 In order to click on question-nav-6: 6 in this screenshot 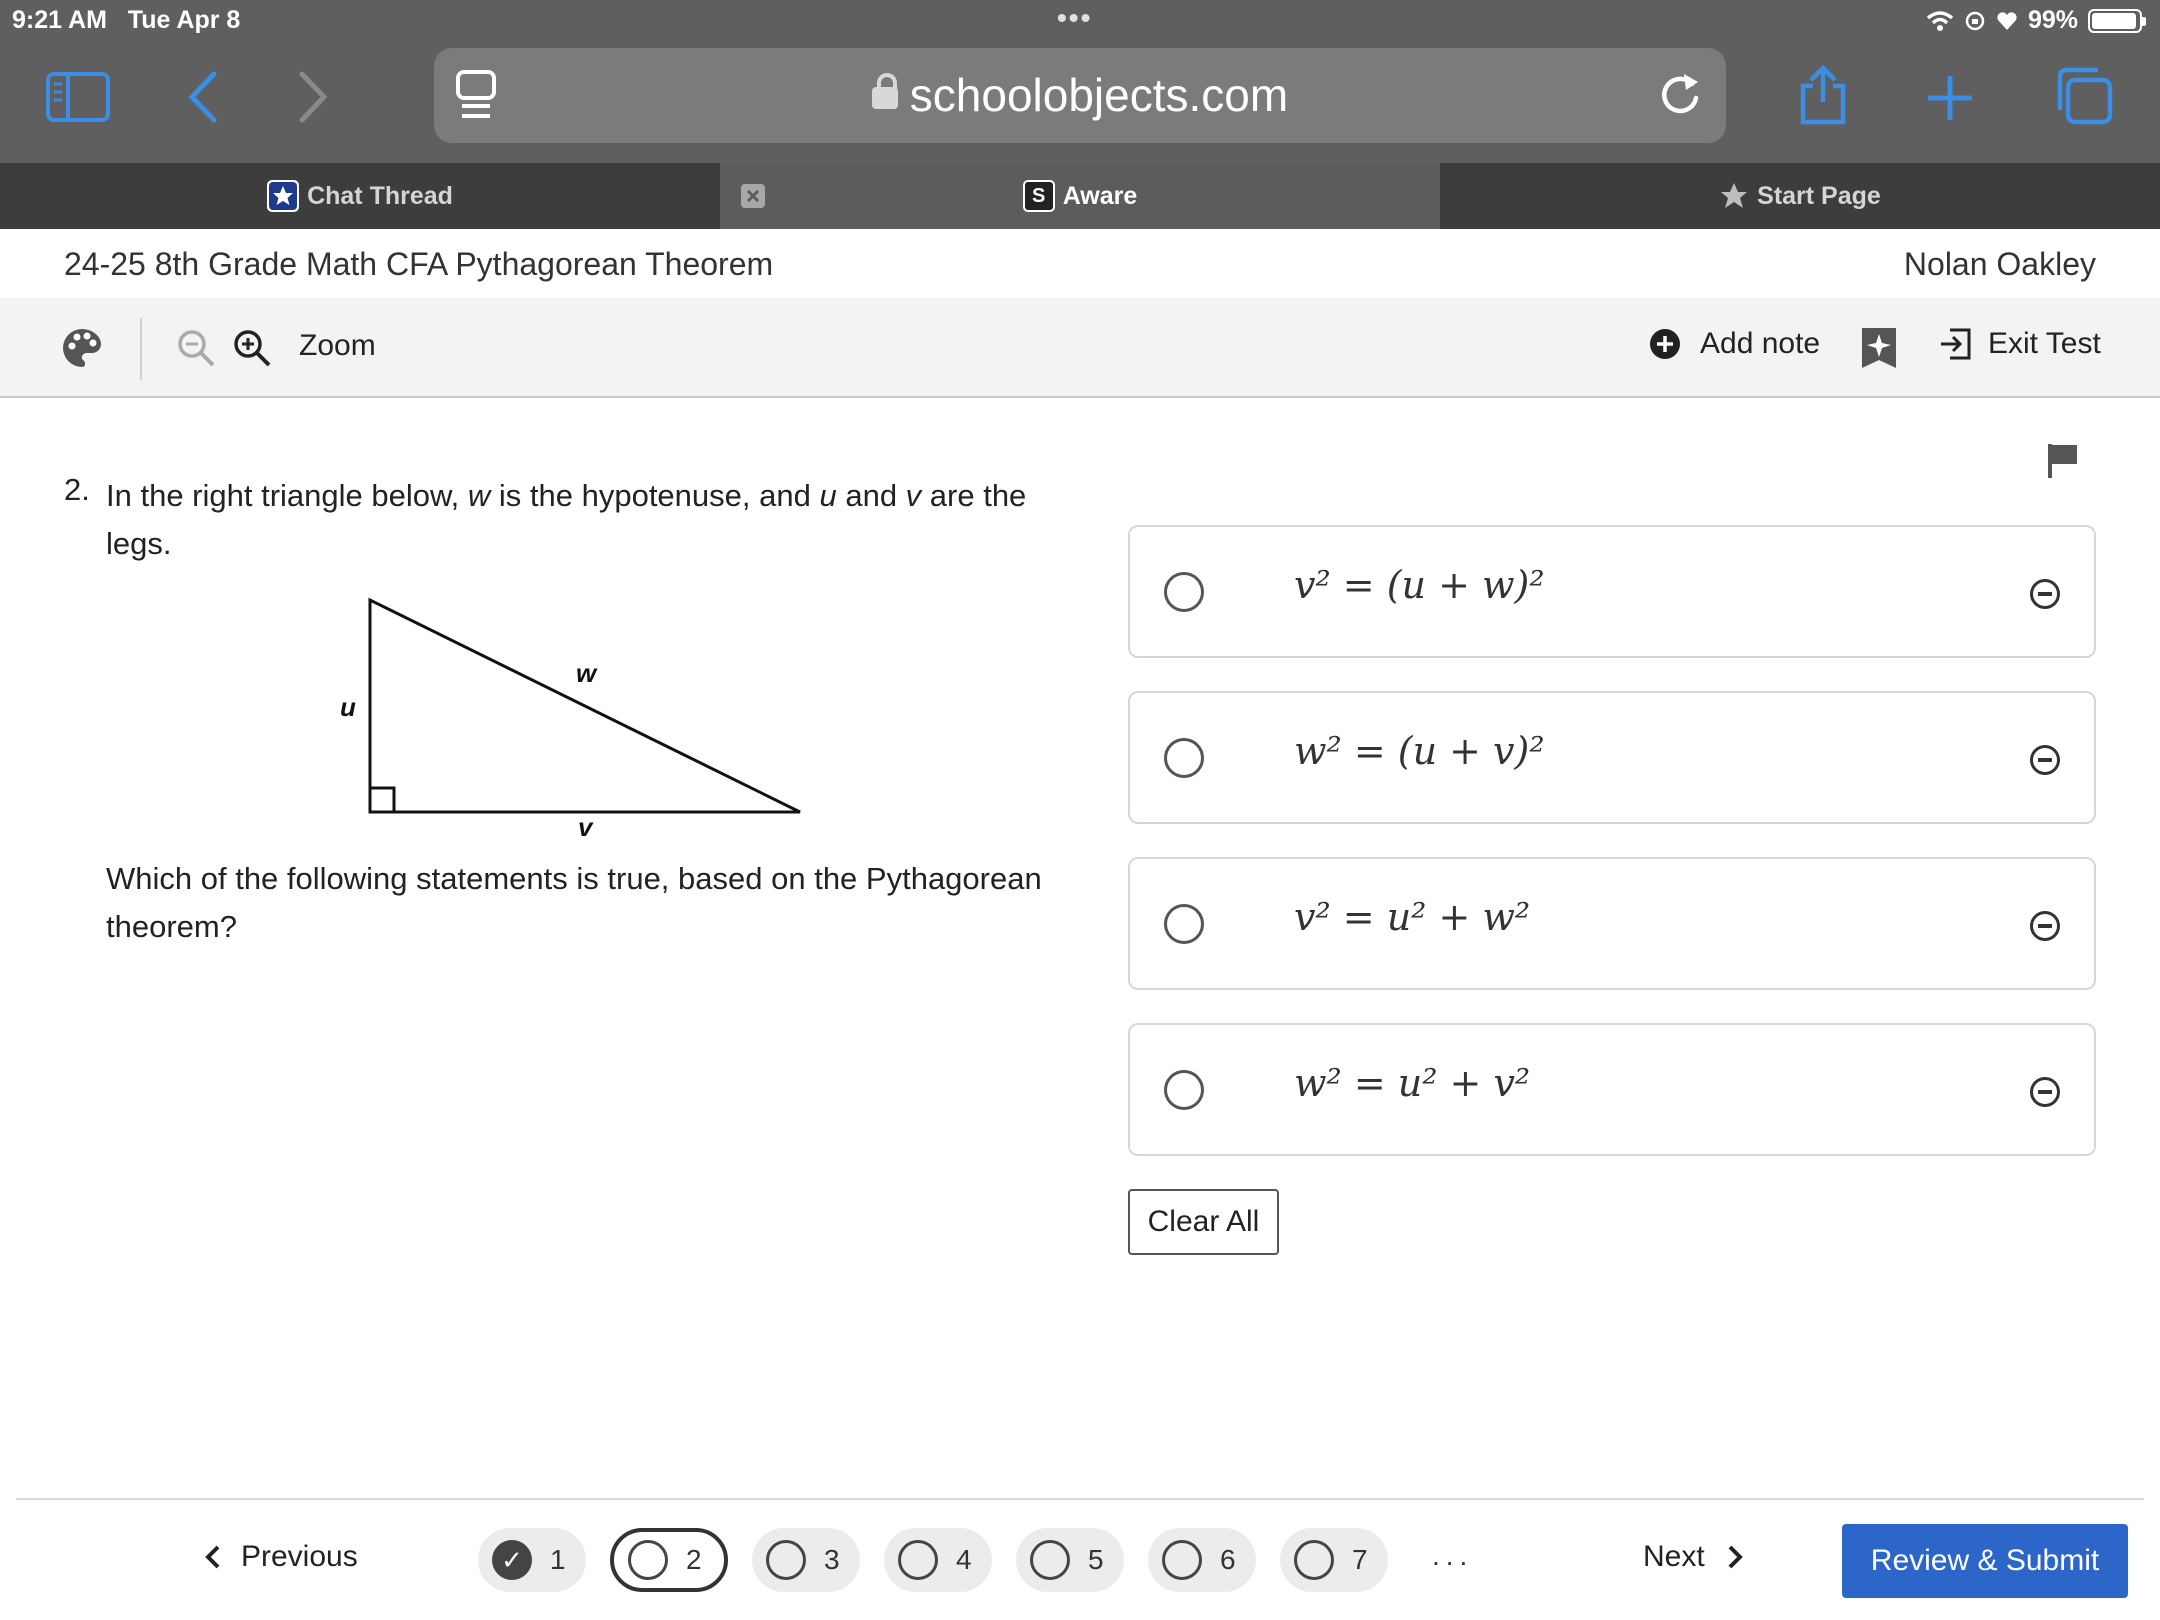, I will do `click(1202, 1560)`.